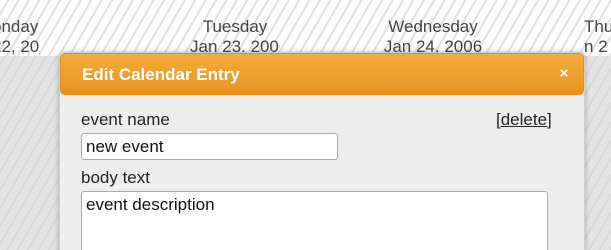 This screenshot has height=250, width=611. I want to click on day-name: Thu, so click(597, 26).